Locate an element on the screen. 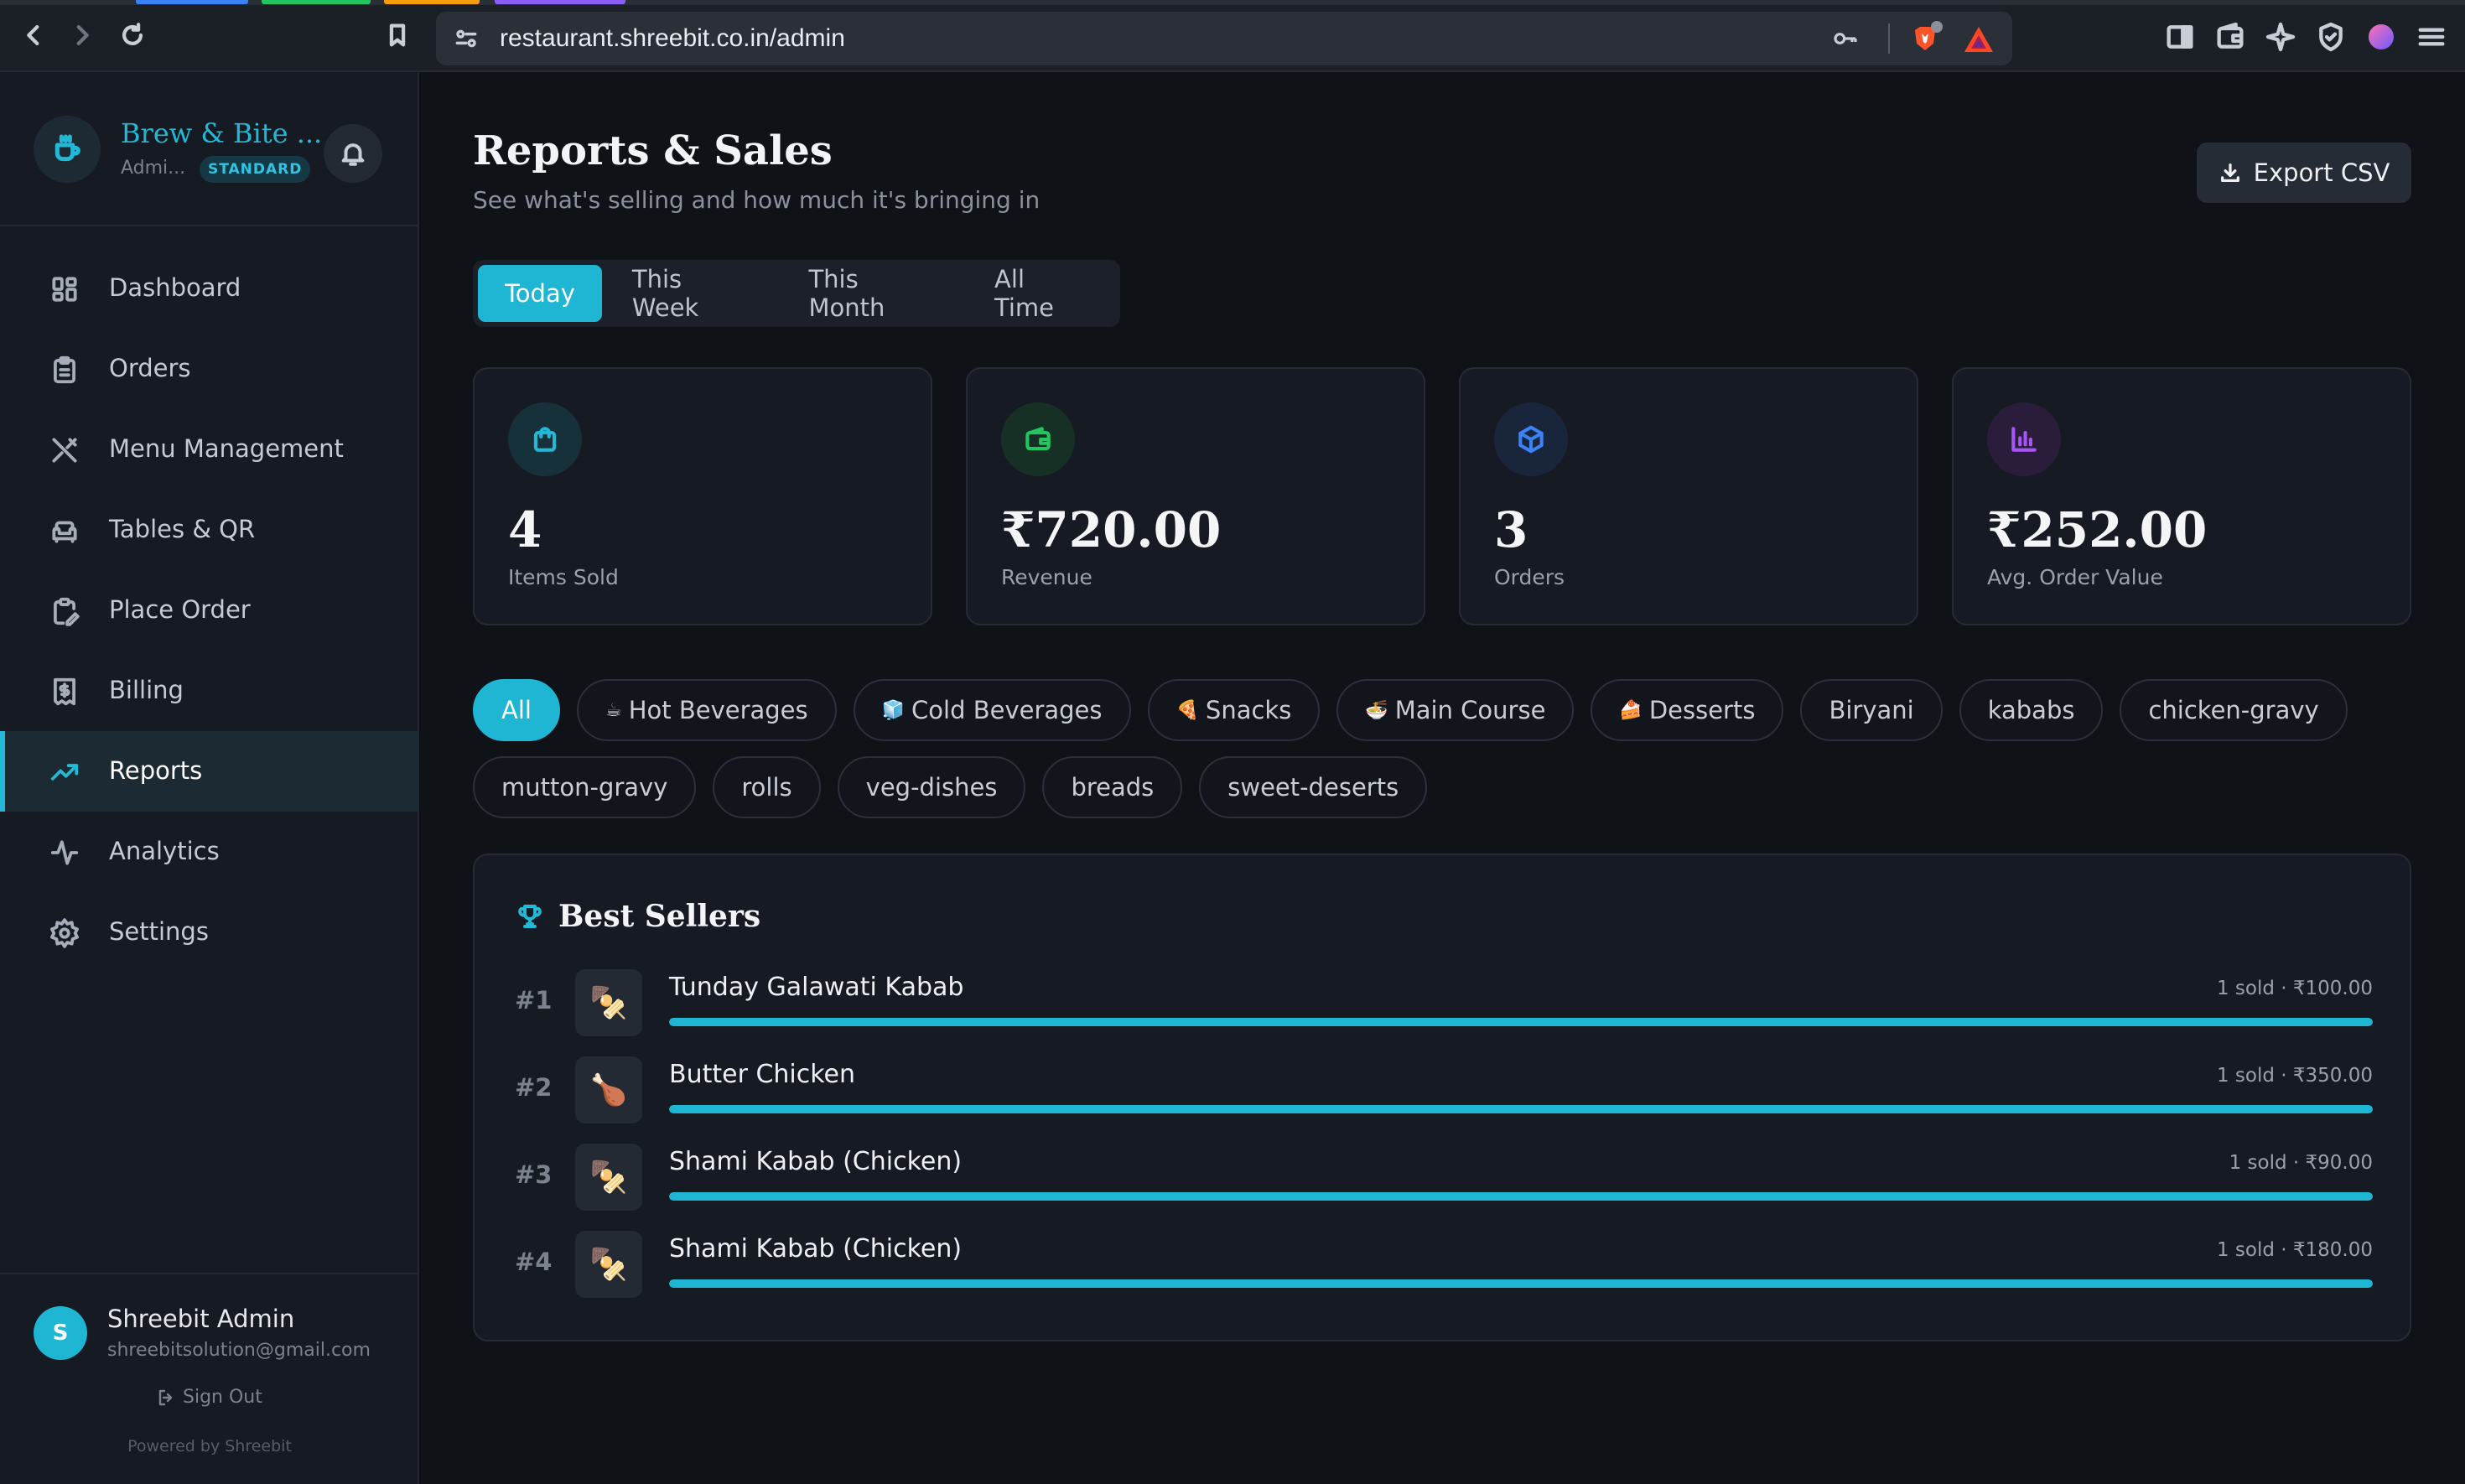 This screenshot has width=2465, height=1484. chevron-right-icon is located at coordinates (82, 35).